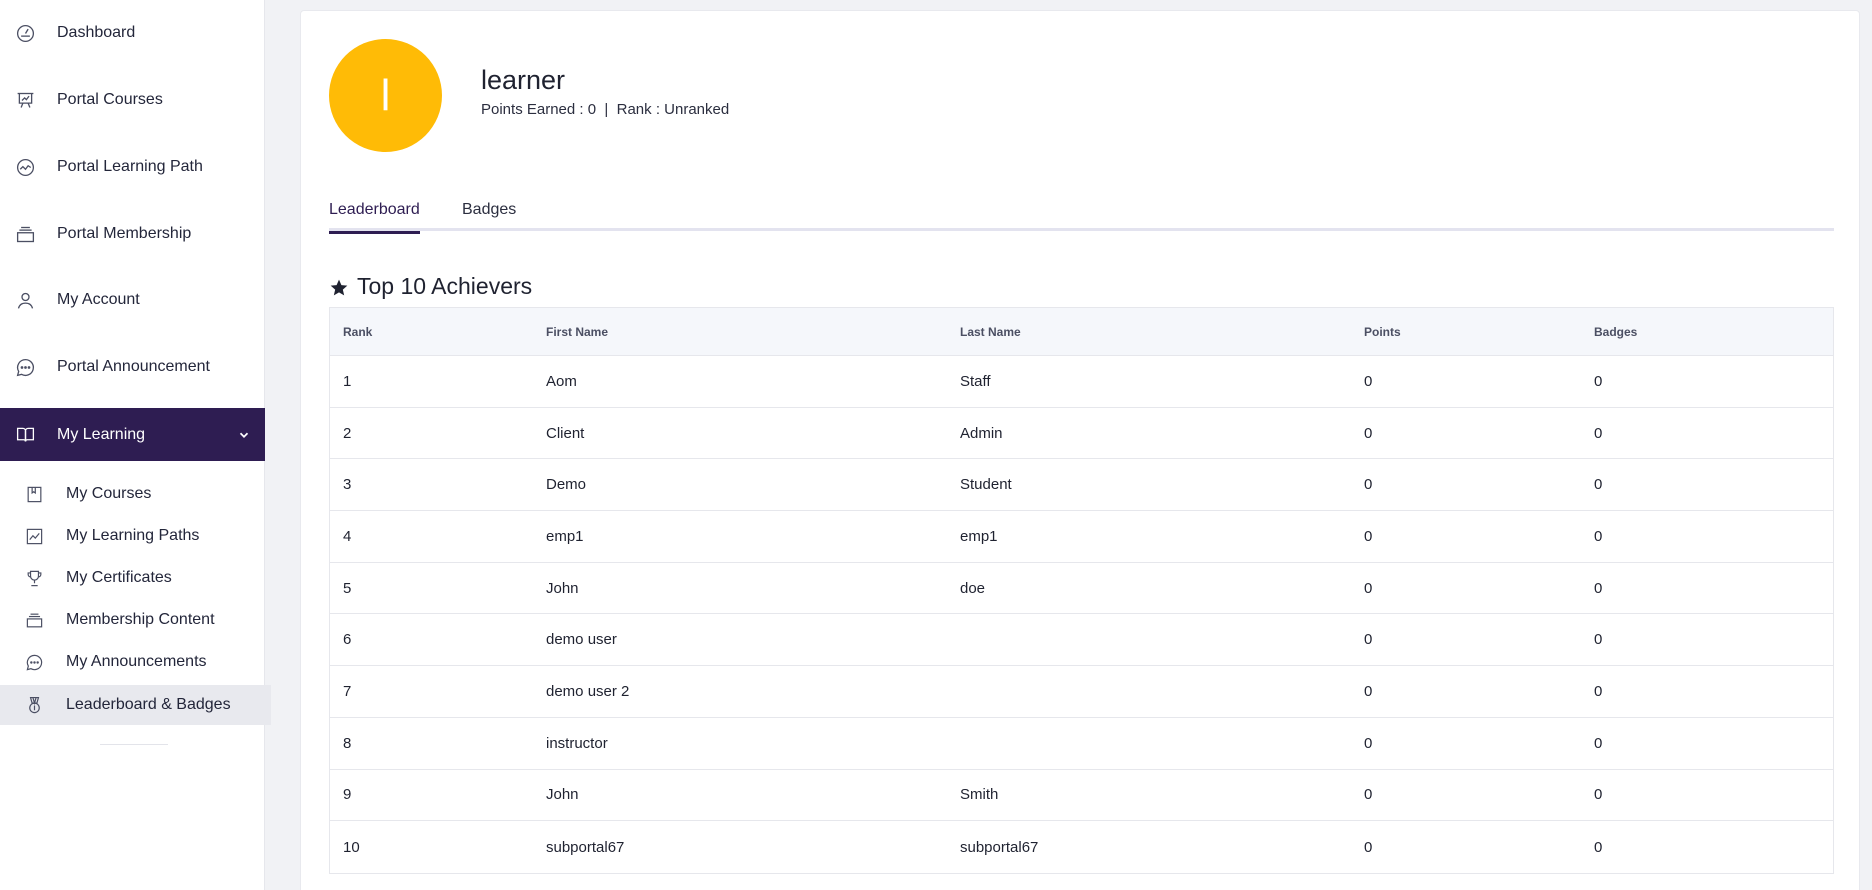 This screenshot has height=890, width=1872. What do you see at coordinates (133, 535) in the screenshot?
I see `sidebar-subitem-label: My Learning Paths` at bounding box center [133, 535].